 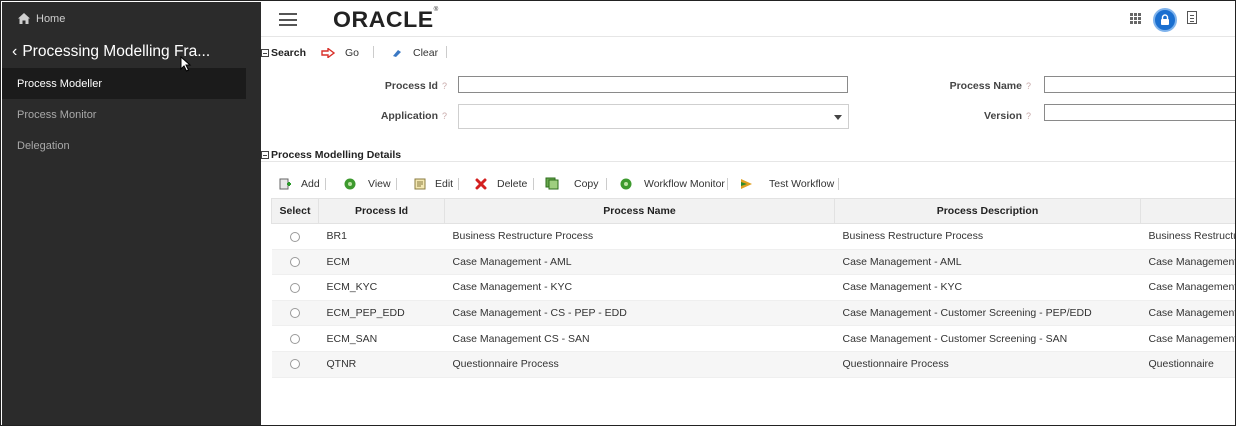 What do you see at coordinates (1139, 84) in the screenshot?
I see `process-name-input` at bounding box center [1139, 84].